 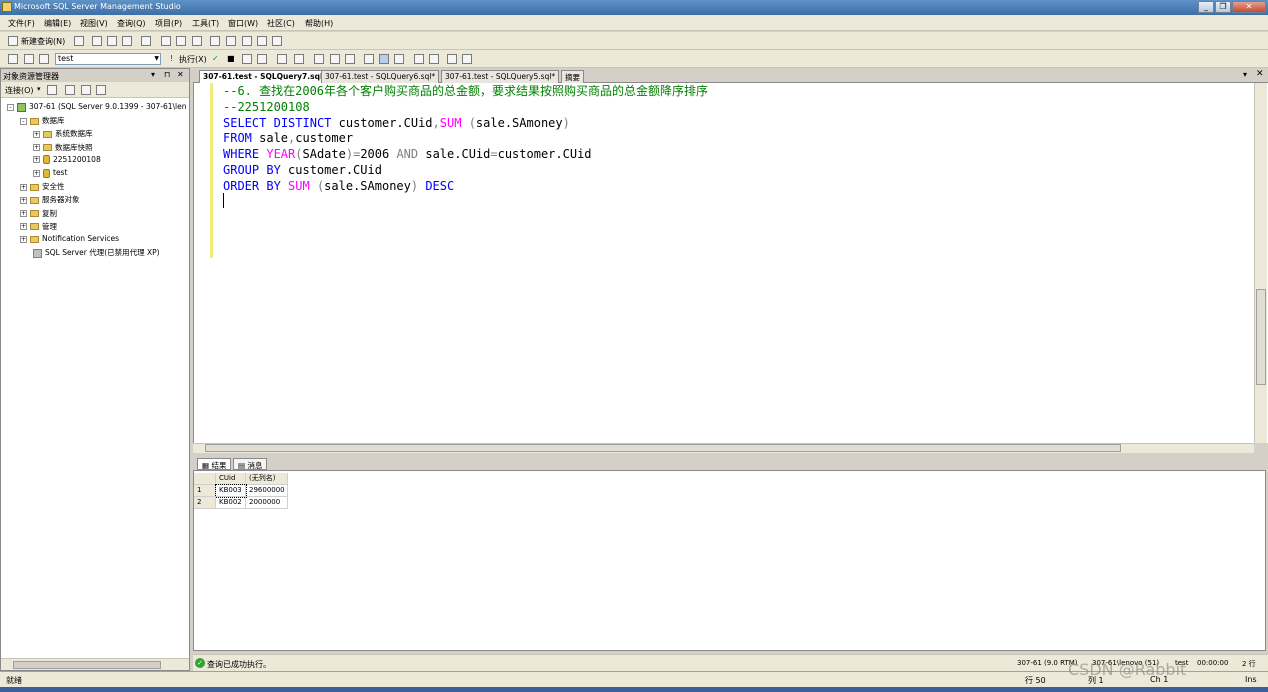 What do you see at coordinates (299, 59) in the screenshot?
I see `intellisense-icon` at bounding box center [299, 59].